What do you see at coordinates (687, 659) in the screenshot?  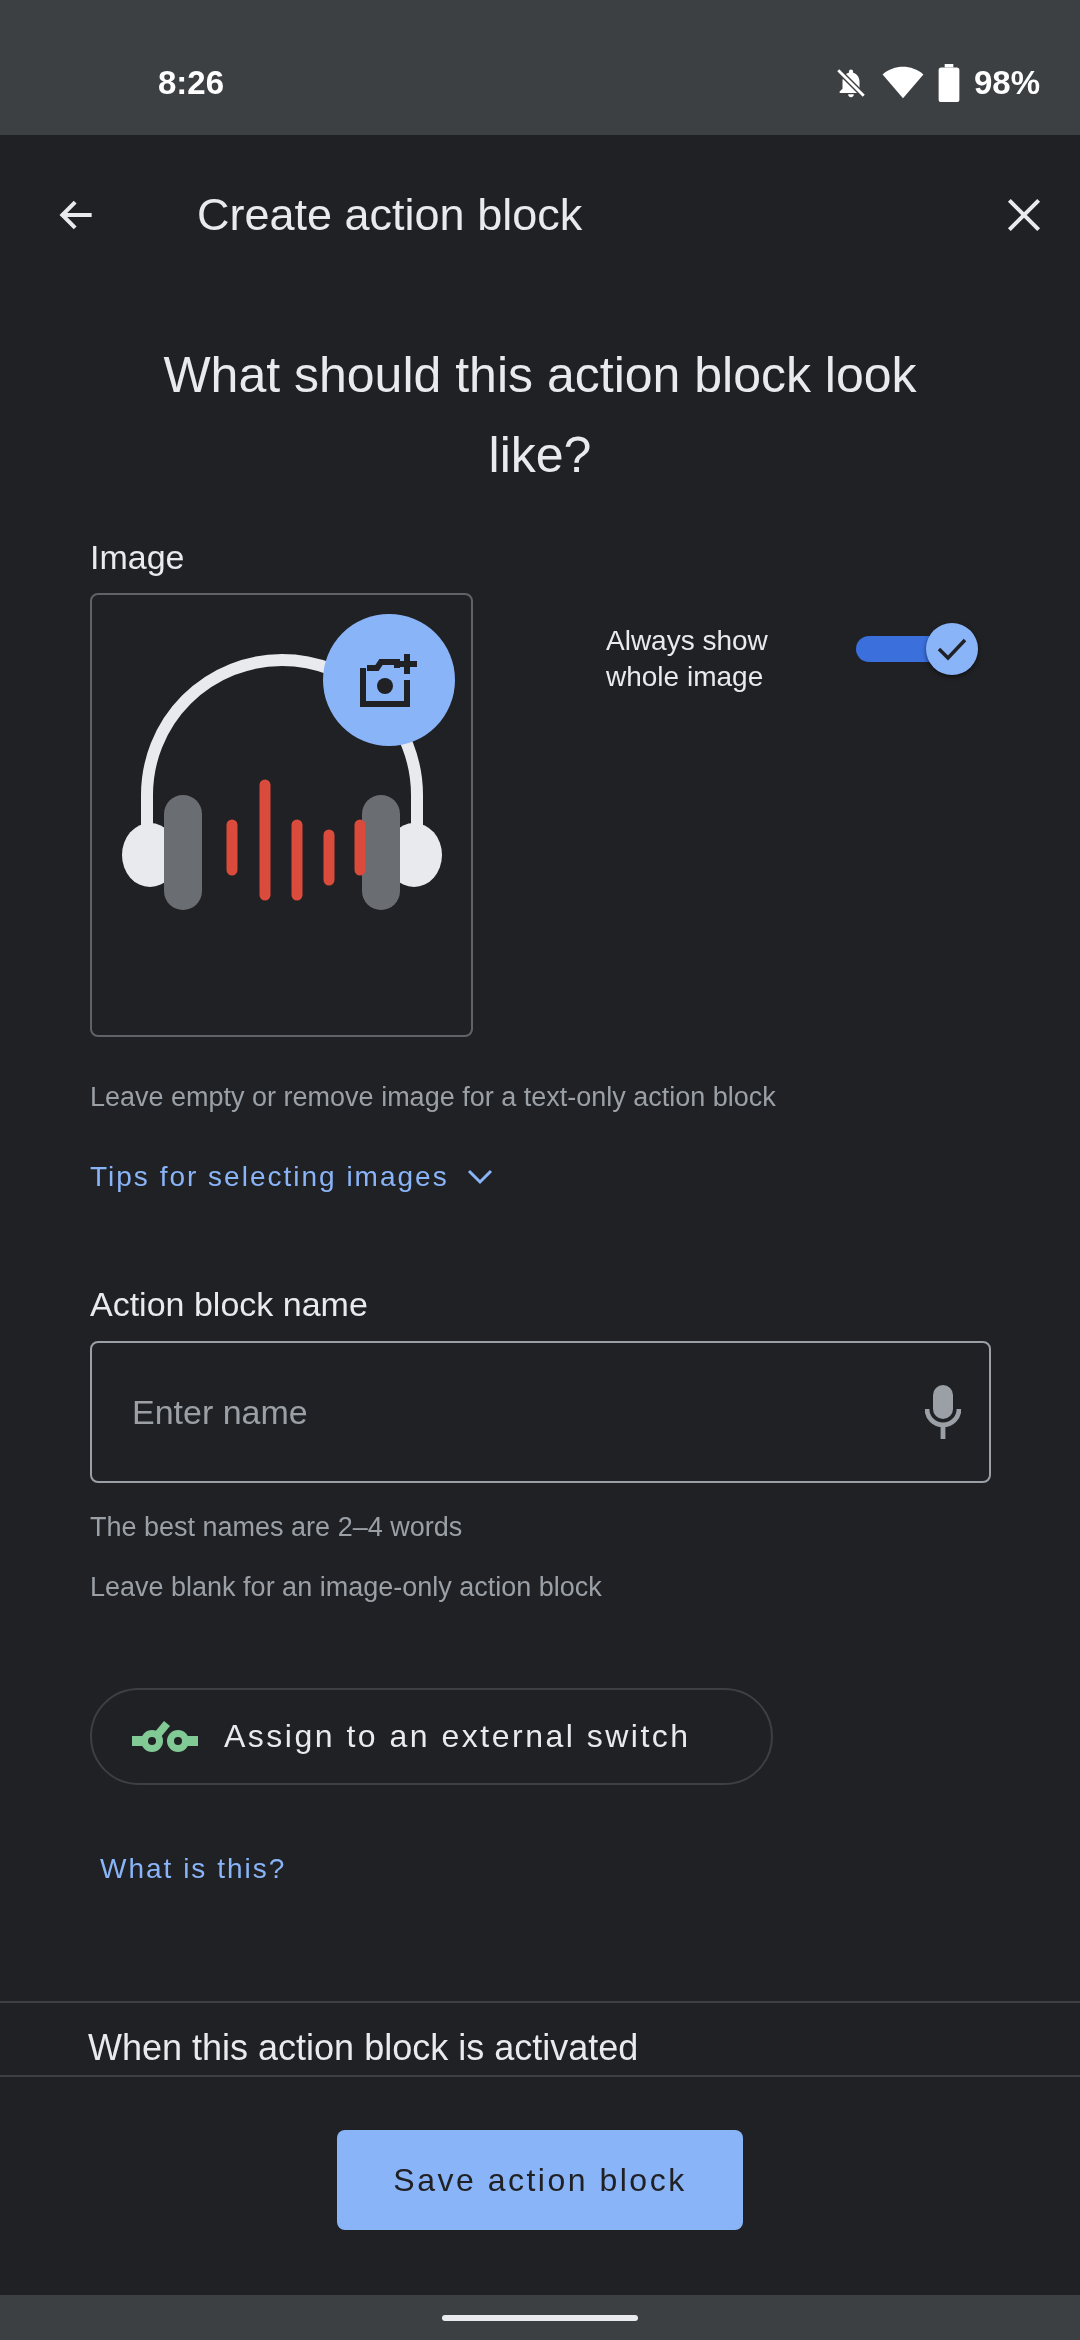 I see `toggle-label: Always show whole image` at bounding box center [687, 659].